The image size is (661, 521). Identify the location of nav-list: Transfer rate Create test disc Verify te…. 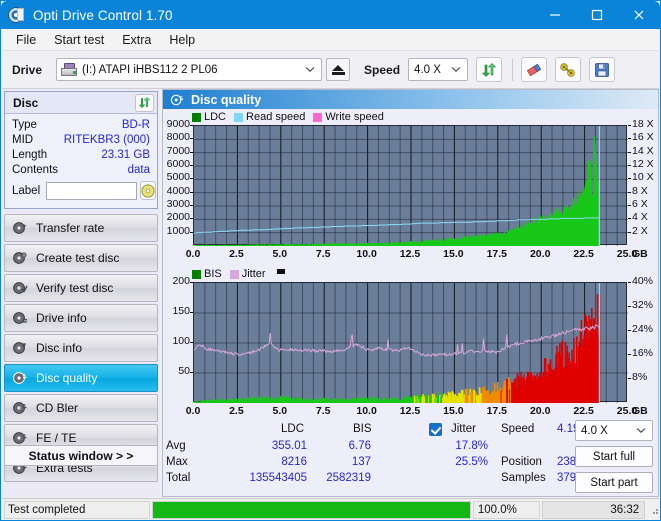
(81, 349).